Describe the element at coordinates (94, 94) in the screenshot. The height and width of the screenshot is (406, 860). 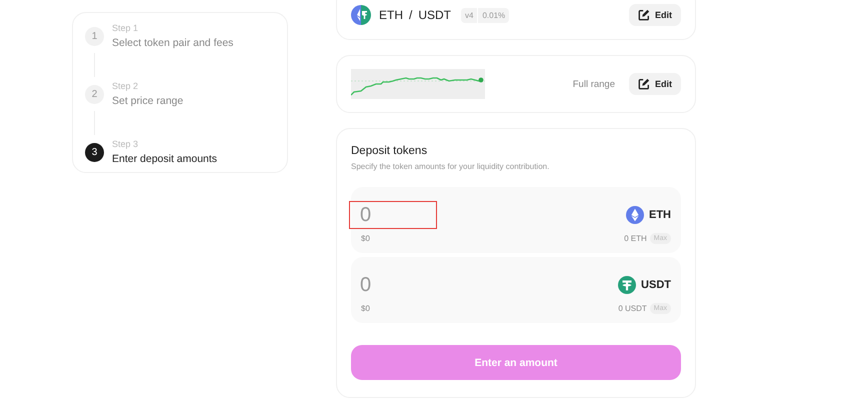
I see `step-number: 2` at that location.